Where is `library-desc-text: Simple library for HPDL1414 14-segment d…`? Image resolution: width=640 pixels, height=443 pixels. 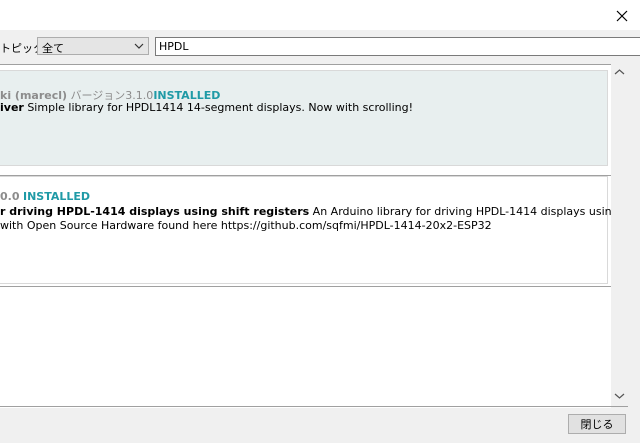
library-desc-text: Simple library for HPDL1414 14-segment d… is located at coordinates (220, 107).